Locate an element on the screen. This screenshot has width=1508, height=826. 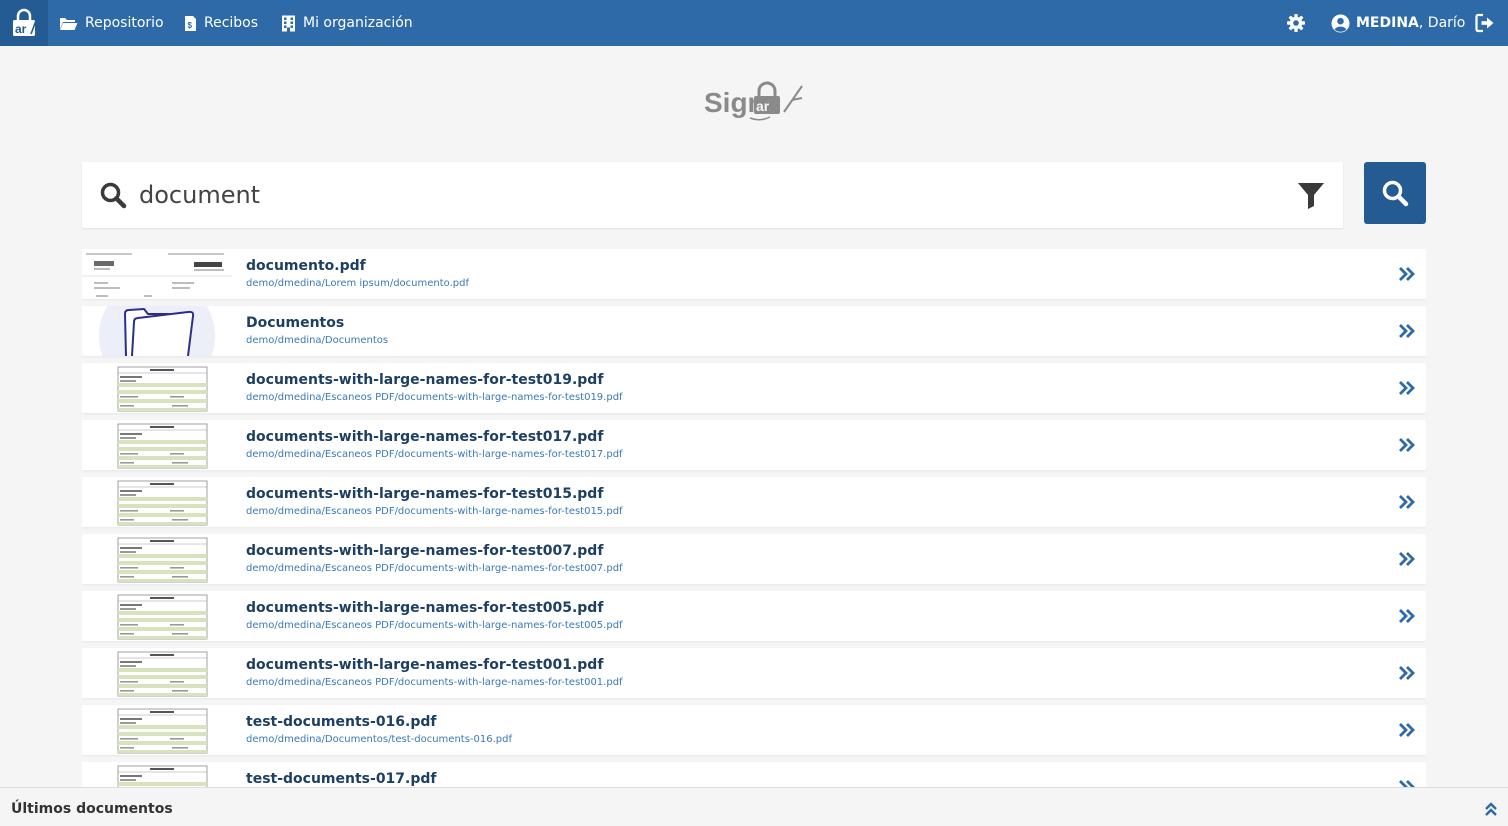
result-row: test-documents-017.pdf is located at coordinates (754, 774).